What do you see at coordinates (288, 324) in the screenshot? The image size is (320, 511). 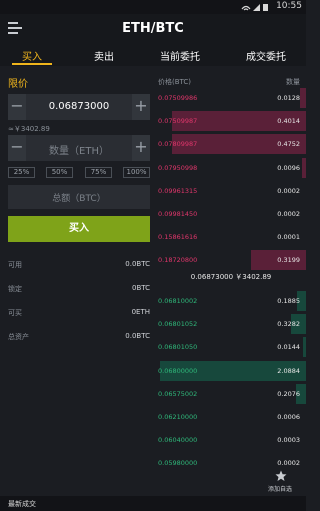 I see `bid-quantity: 0.3282` at bounding box center [288, 324].